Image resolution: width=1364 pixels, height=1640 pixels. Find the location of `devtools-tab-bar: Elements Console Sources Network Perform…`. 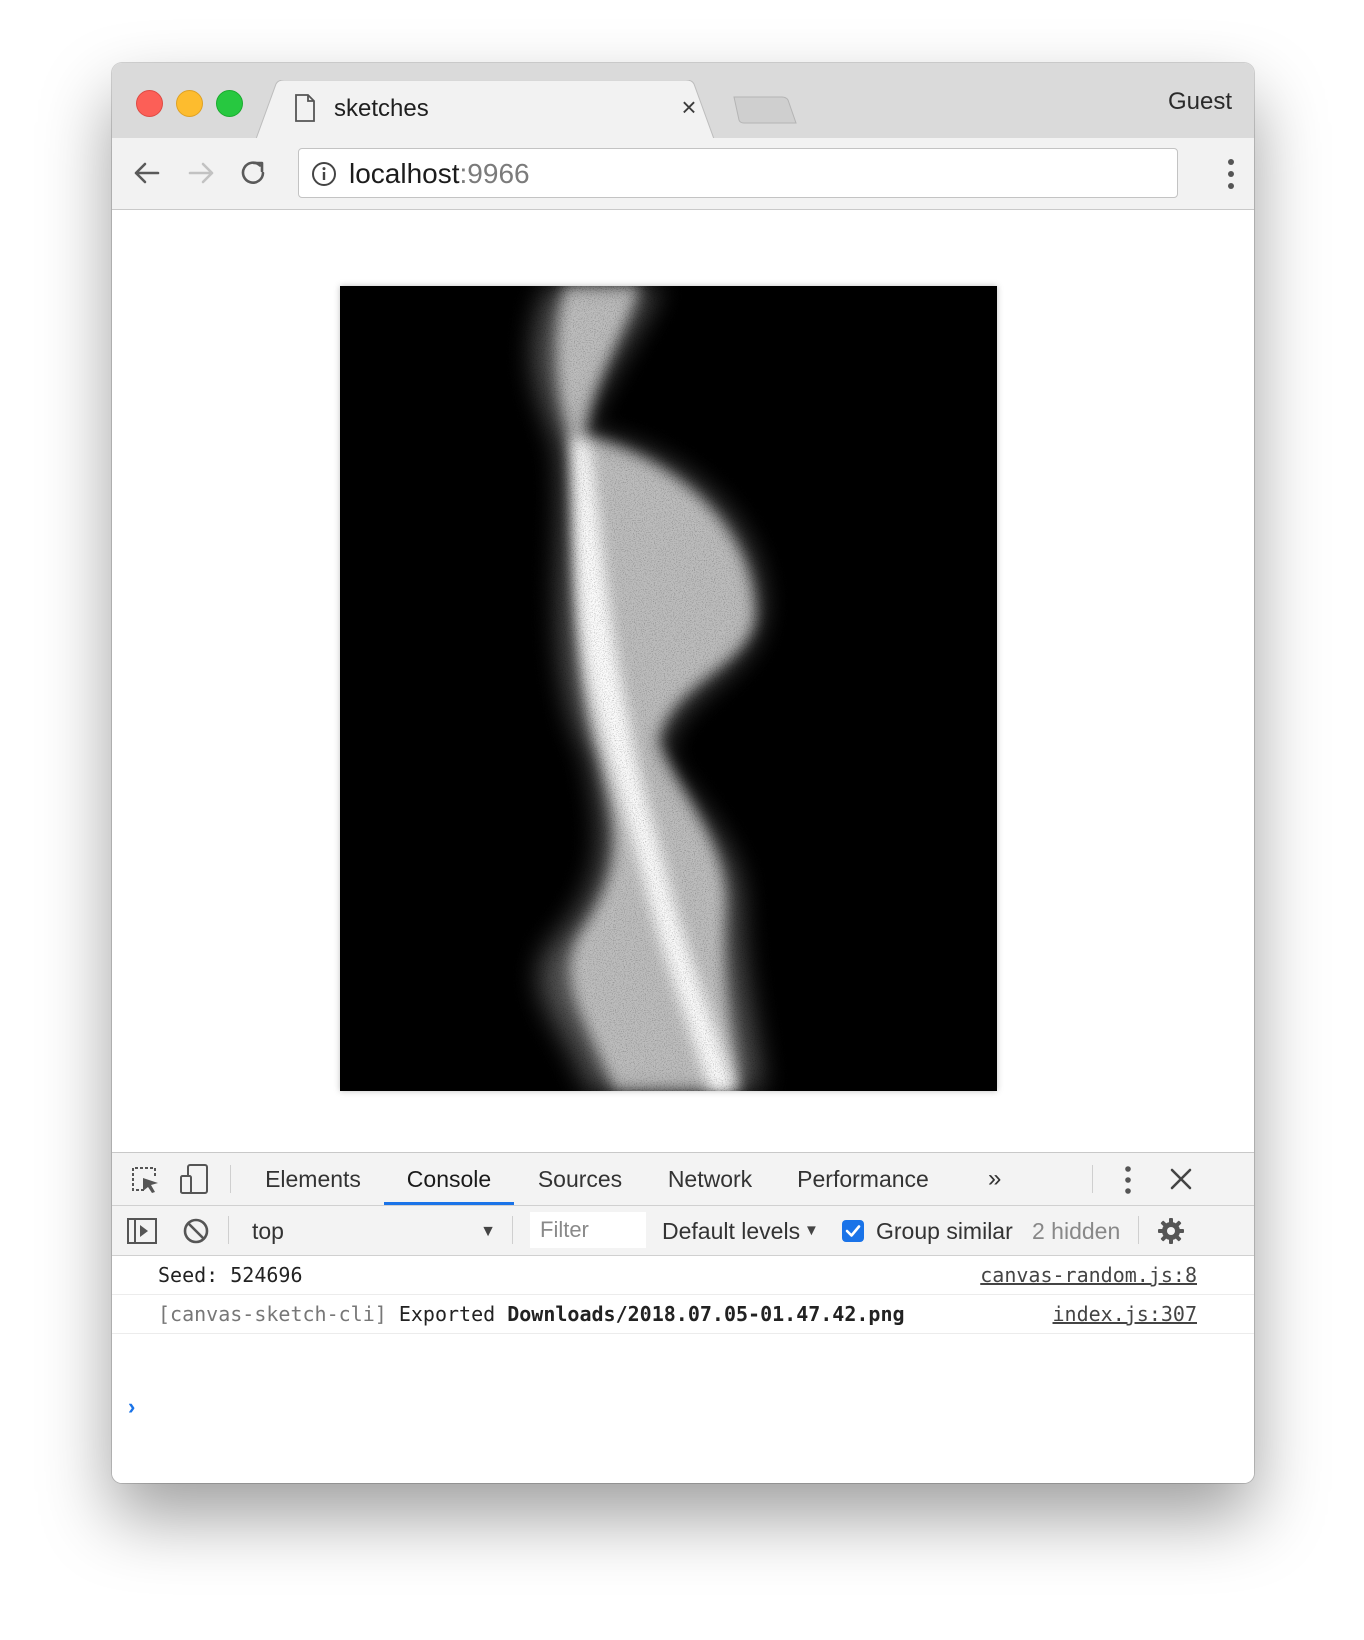

devtools-tab-bar: Elements Console Sources Network Perform… is located at coordinates (683, 1179).